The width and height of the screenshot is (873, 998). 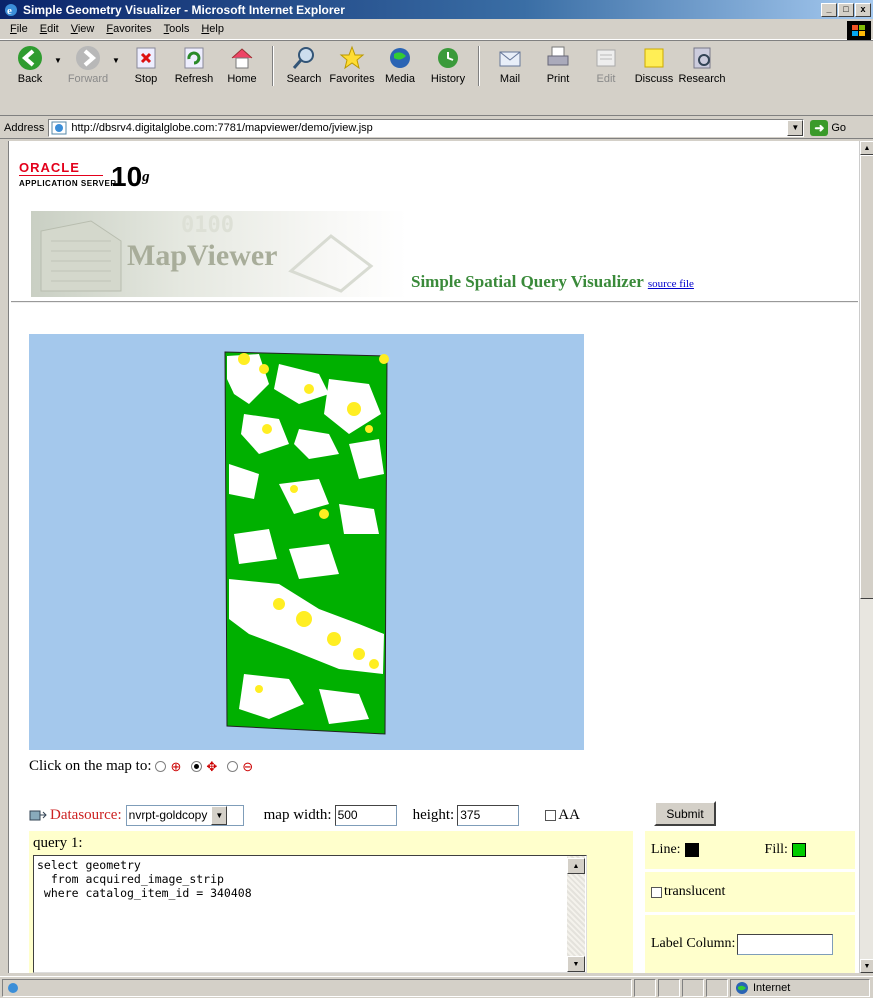 What do you see at coordinates (24, 127) in the screenshot?
I see `address-label: Address` at bounding box center [24, 127].